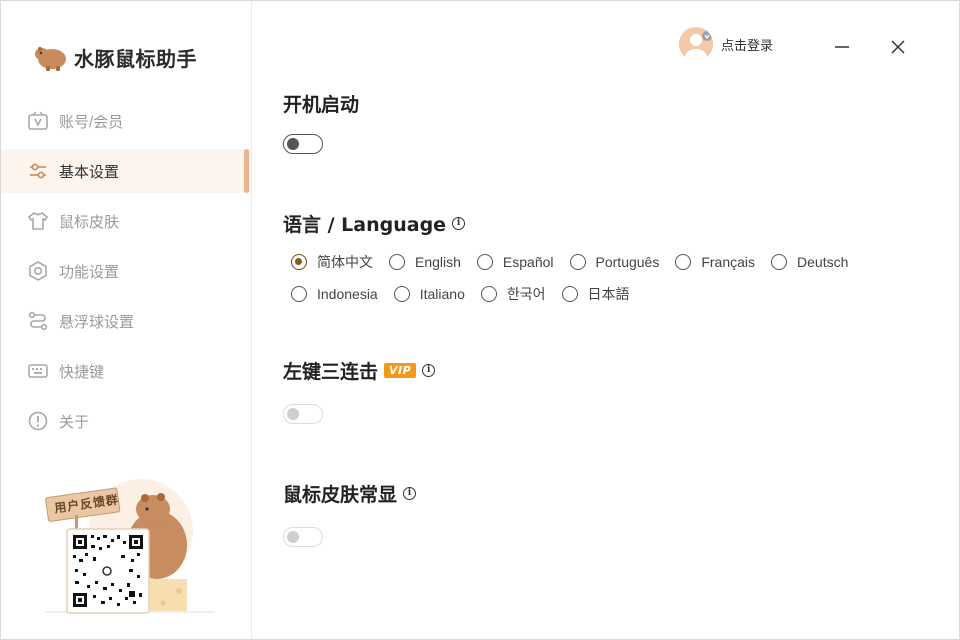  Describe the element at coordinates (468, 294) in the screenshot. I see `language-options-row-2: Indonesia Italiano 한국어 日本語` at that location.